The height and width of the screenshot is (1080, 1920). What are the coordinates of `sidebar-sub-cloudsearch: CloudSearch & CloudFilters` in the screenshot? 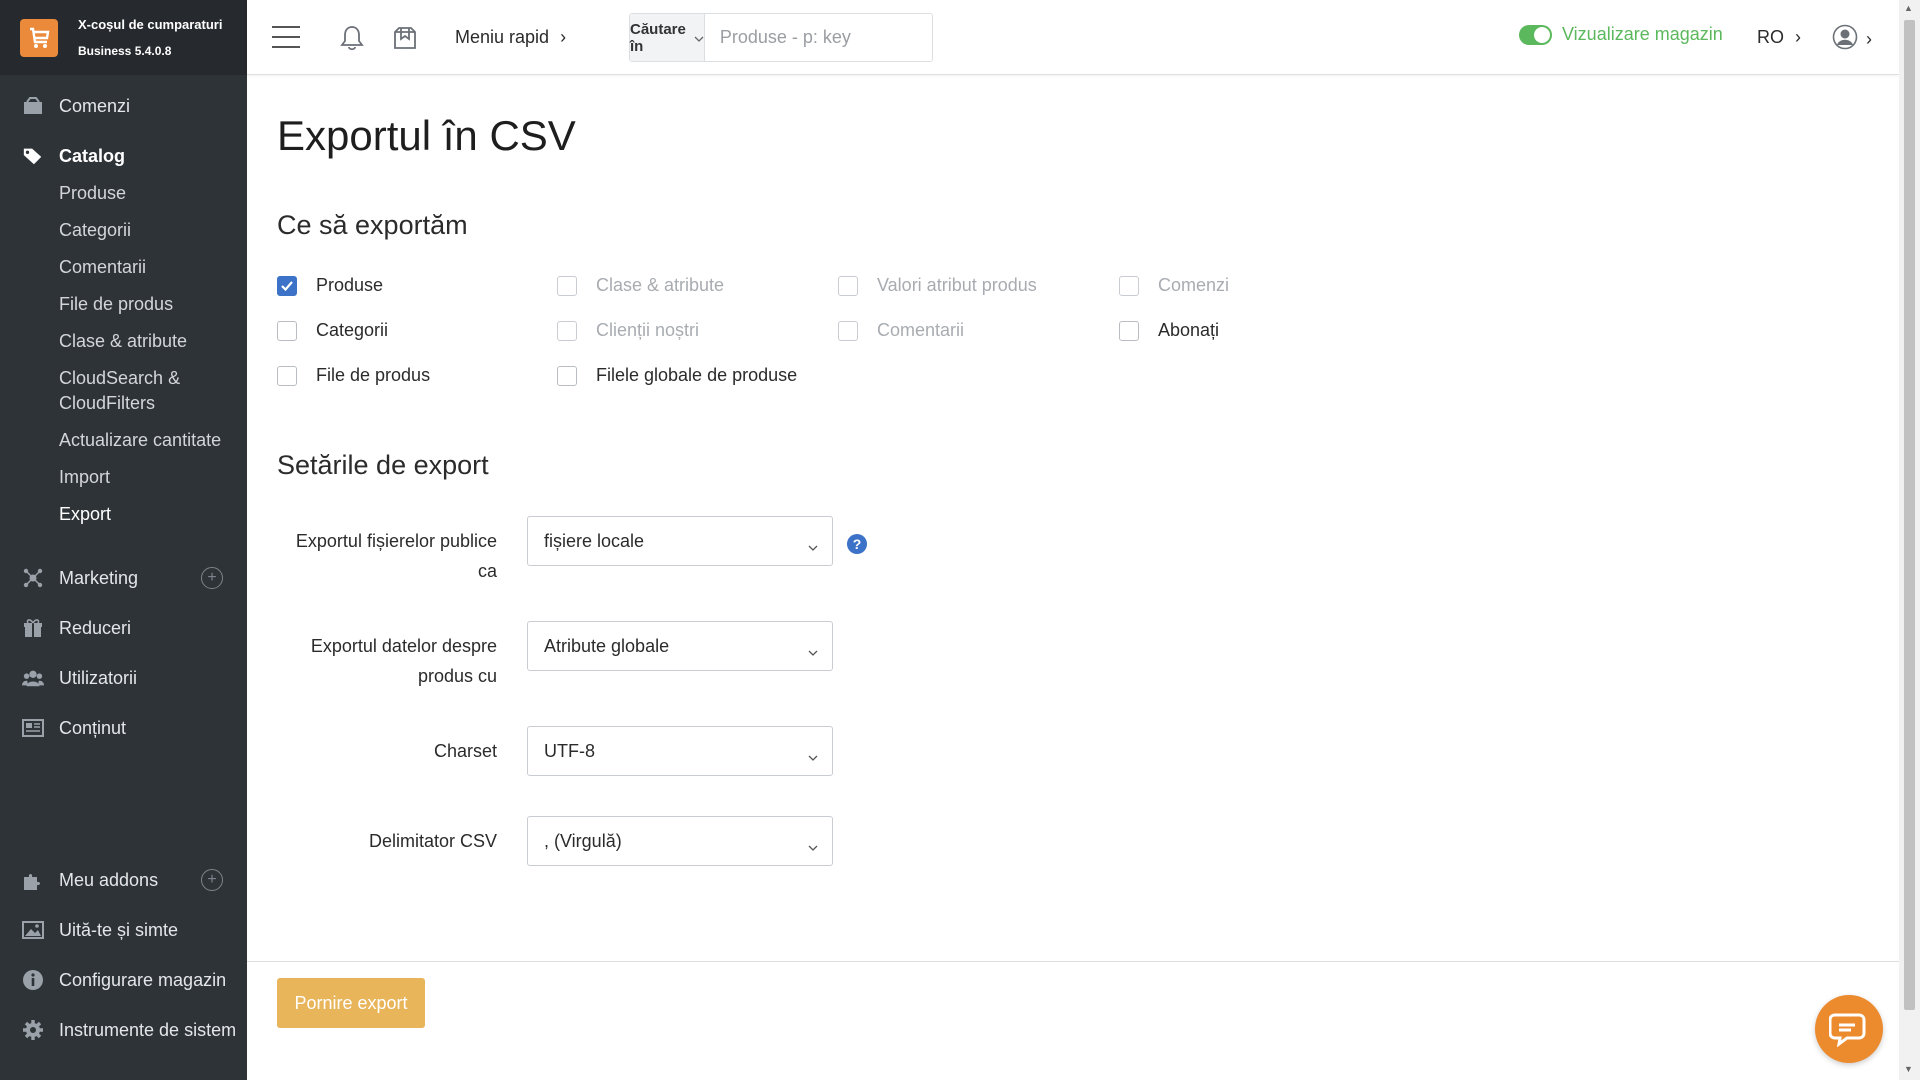 It's located at (100, 391).